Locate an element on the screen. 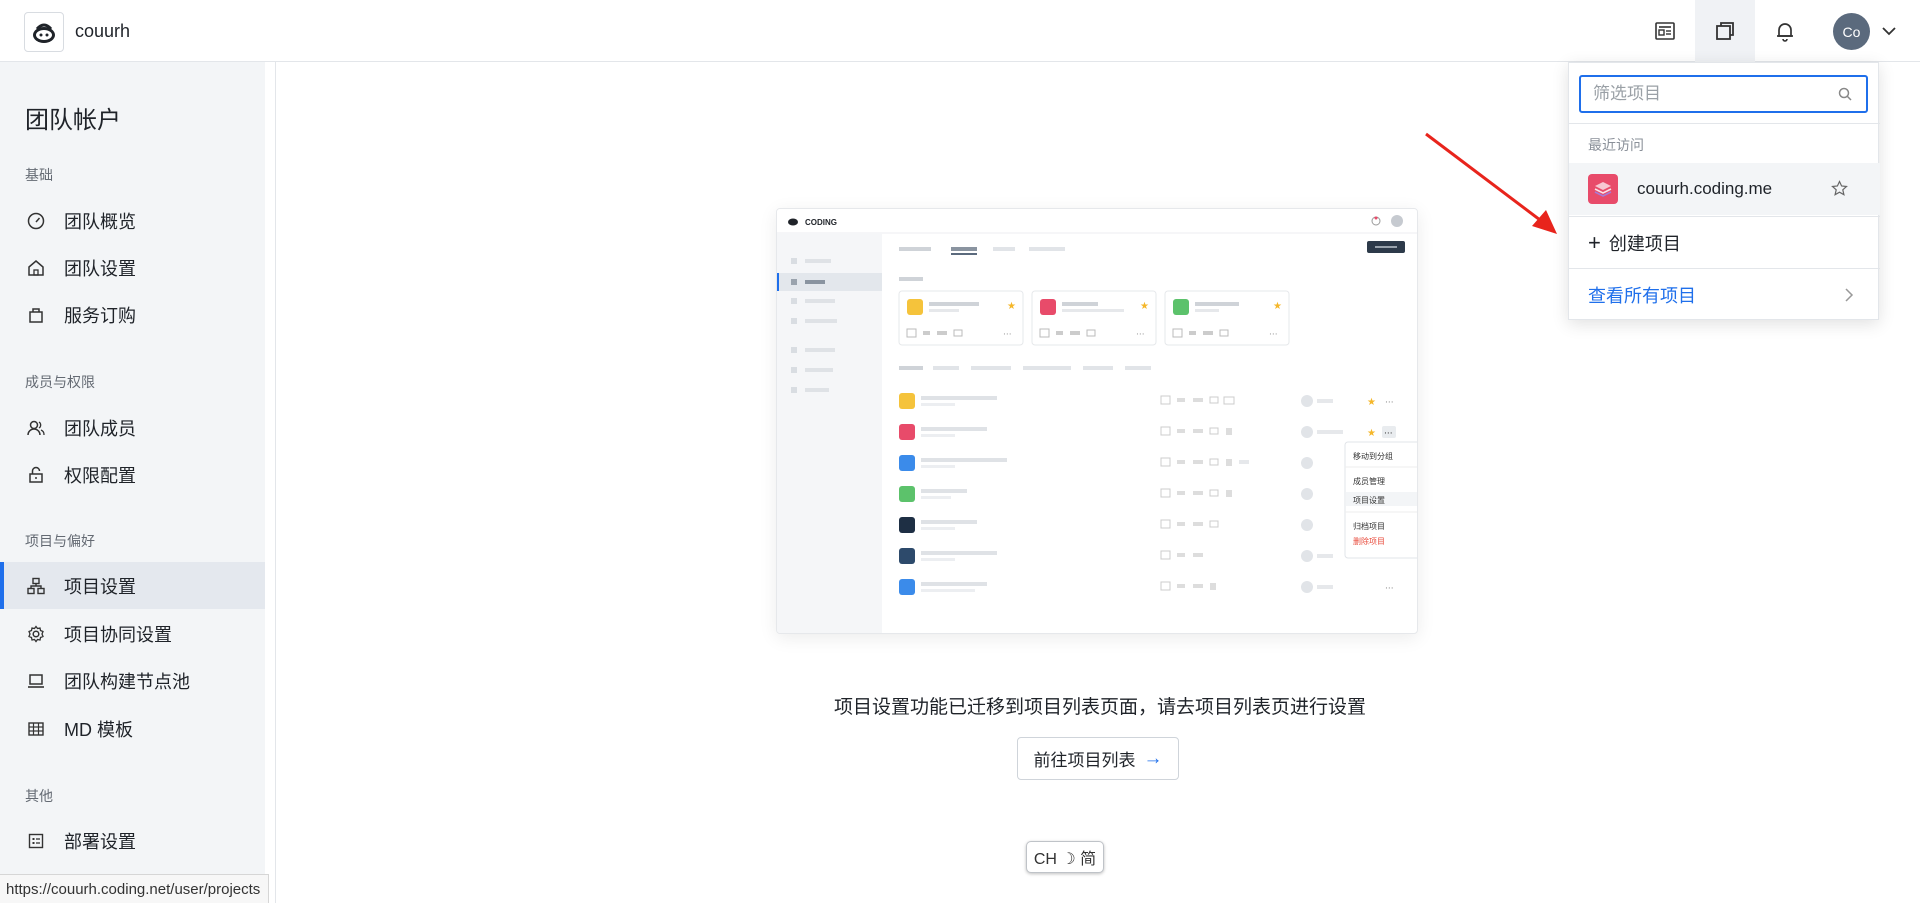 This screenshot has width=1920, height=903. migration-notice: 项目设置功能已迁移到项目列表页面，请去项目列表页进行设置 is located at coordinates (1099, 707).